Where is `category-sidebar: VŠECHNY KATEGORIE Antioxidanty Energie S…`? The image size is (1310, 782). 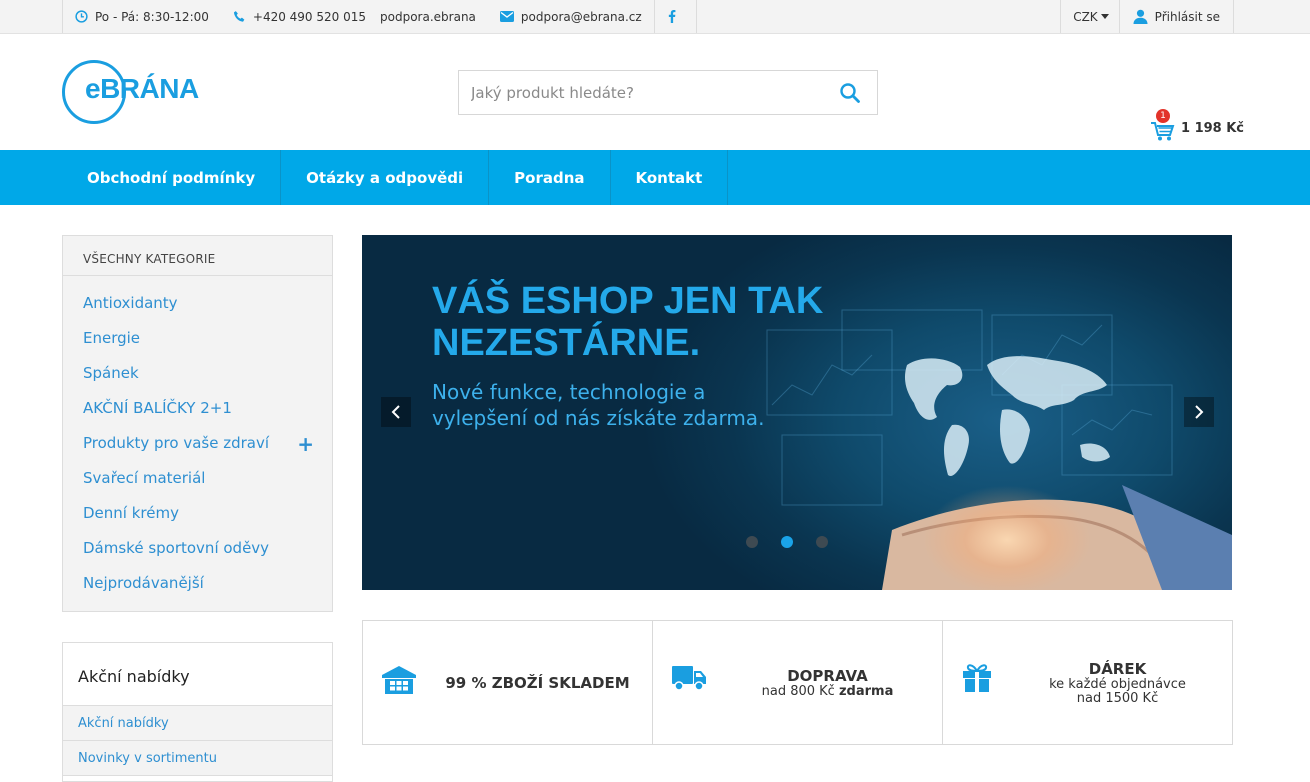
category-sidebar: VŠECHNY KATEGORIE Antioxidanty Energie S… is located at coordinates (197, 423).